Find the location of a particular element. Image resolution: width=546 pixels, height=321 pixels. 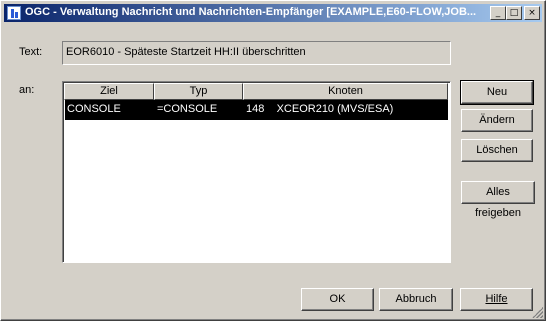

ok-button: OK is located at coordinates (337, 299).